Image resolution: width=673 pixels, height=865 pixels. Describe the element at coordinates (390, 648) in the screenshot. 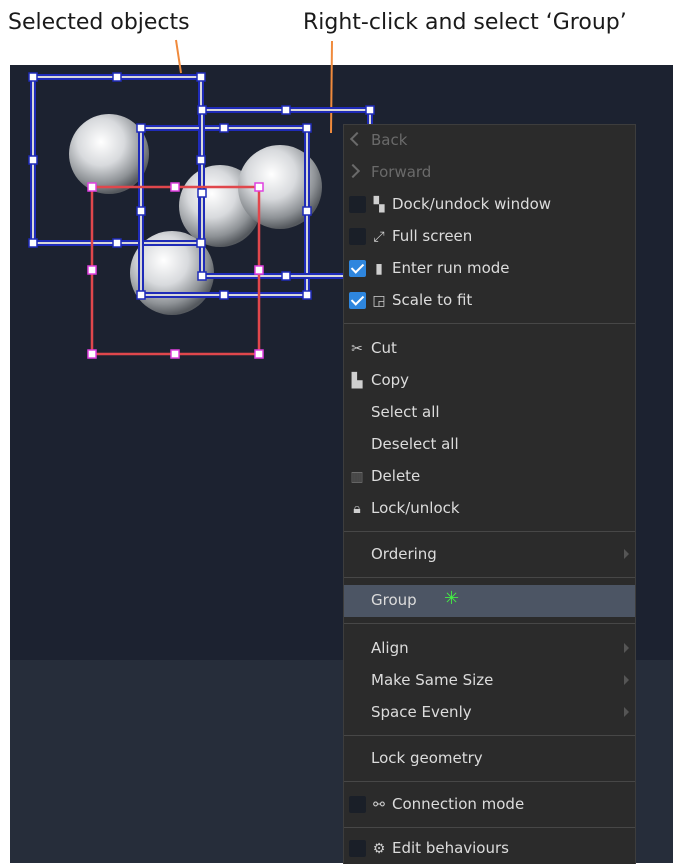

I see `menu-item-align-label: Align` at that location.